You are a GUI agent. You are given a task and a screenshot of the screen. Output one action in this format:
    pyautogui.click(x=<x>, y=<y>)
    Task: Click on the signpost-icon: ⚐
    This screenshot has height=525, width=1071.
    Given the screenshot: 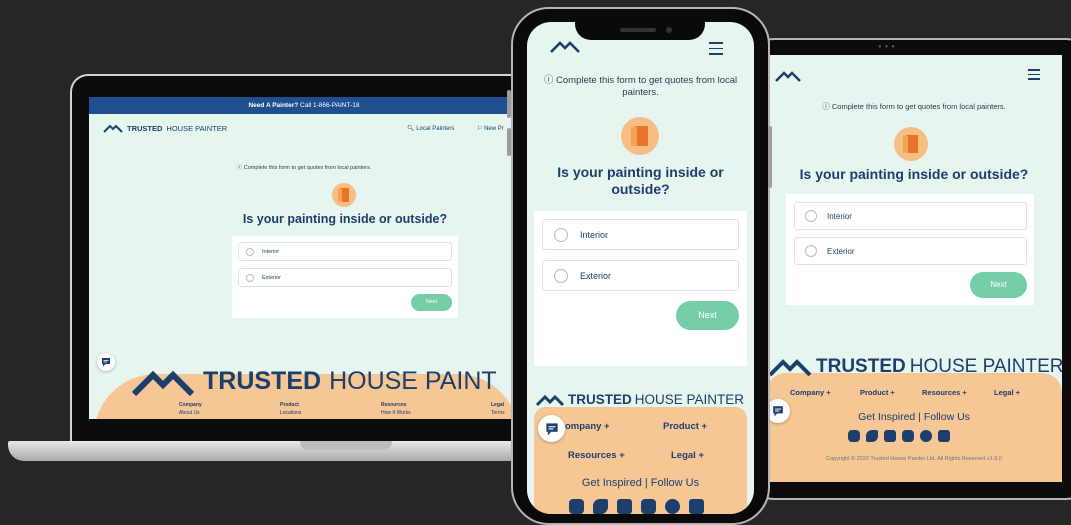 What is the action you would take?
    pyautogui.click(x=480, y=129)
    